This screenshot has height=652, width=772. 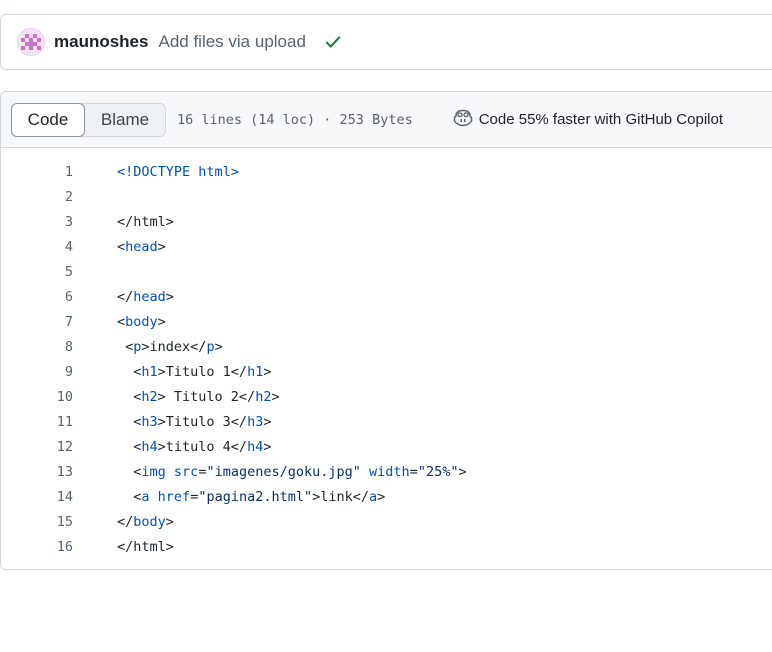 What do you see at coordinates (386, 521) in the screenshot?
I see `code-line: 15 </body>` at bounding box center [386, 521].